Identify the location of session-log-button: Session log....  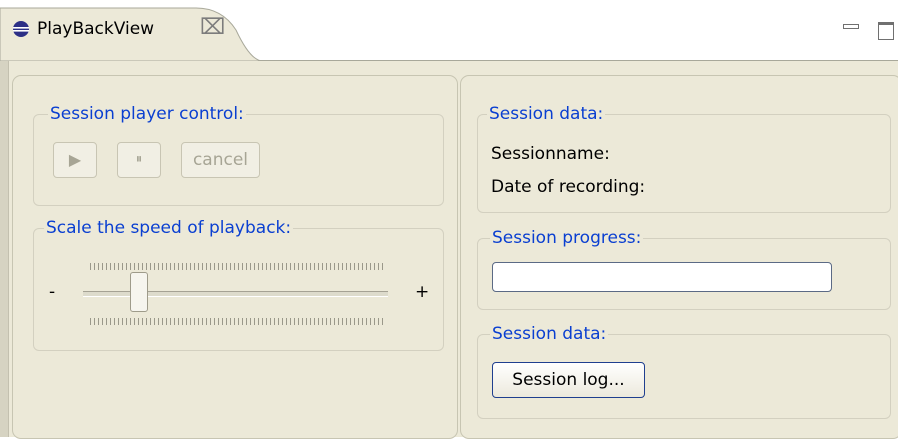
(568, 380).